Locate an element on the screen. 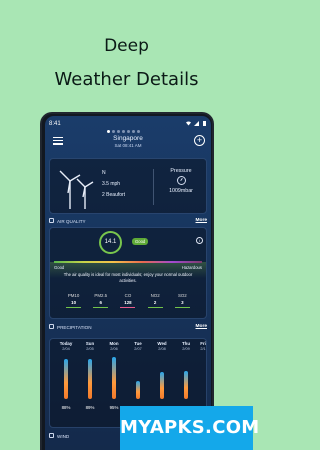 The height and width of the screenshot is (450, 320). precip-day: Tue 2/07 40% is located at coordinates (138, 375).